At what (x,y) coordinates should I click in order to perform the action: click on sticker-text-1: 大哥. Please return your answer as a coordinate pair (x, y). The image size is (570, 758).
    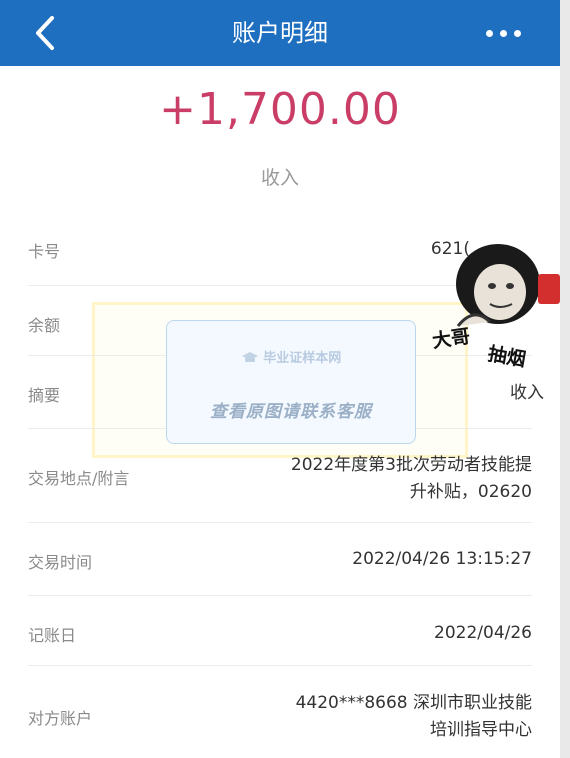
    Looking at the image, I should click on (451, 339).